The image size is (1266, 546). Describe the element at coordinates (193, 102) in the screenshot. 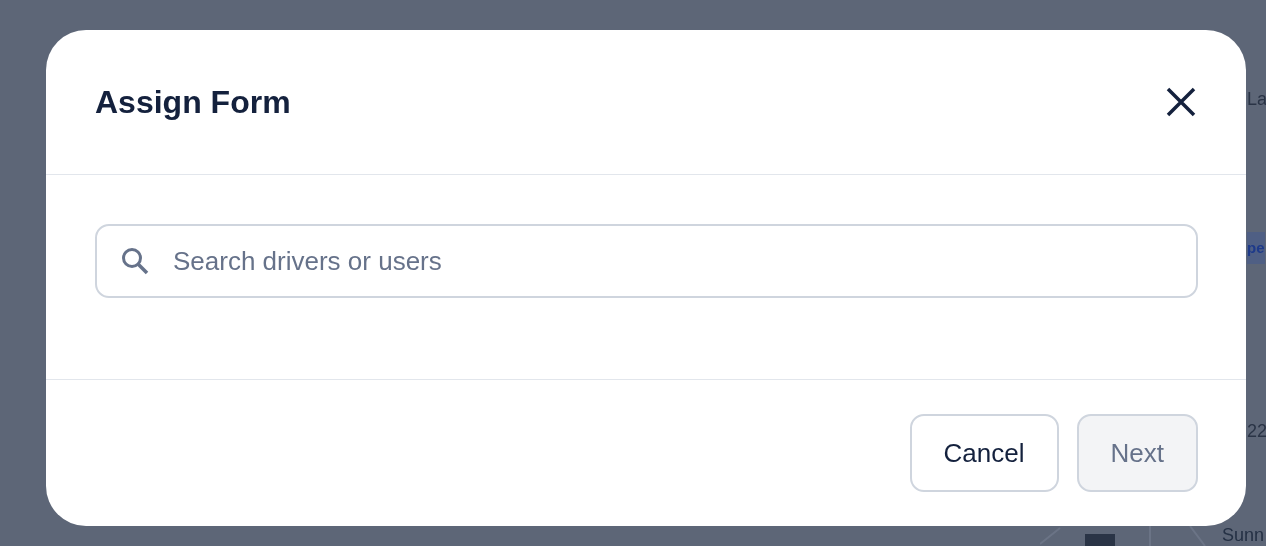

I see `dialog-title: Assign Form` at that location.